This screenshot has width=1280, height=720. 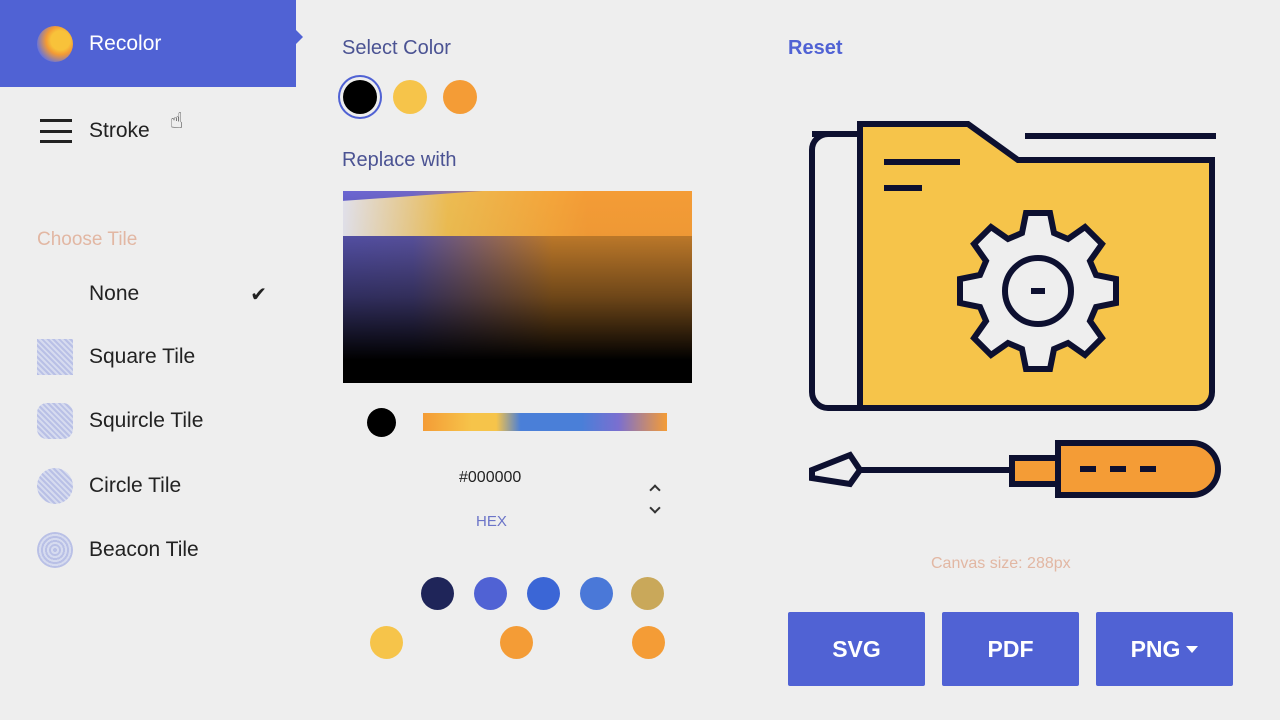 I want to click on hand-cursor-icon: ☝, so click(x=177, y=120).